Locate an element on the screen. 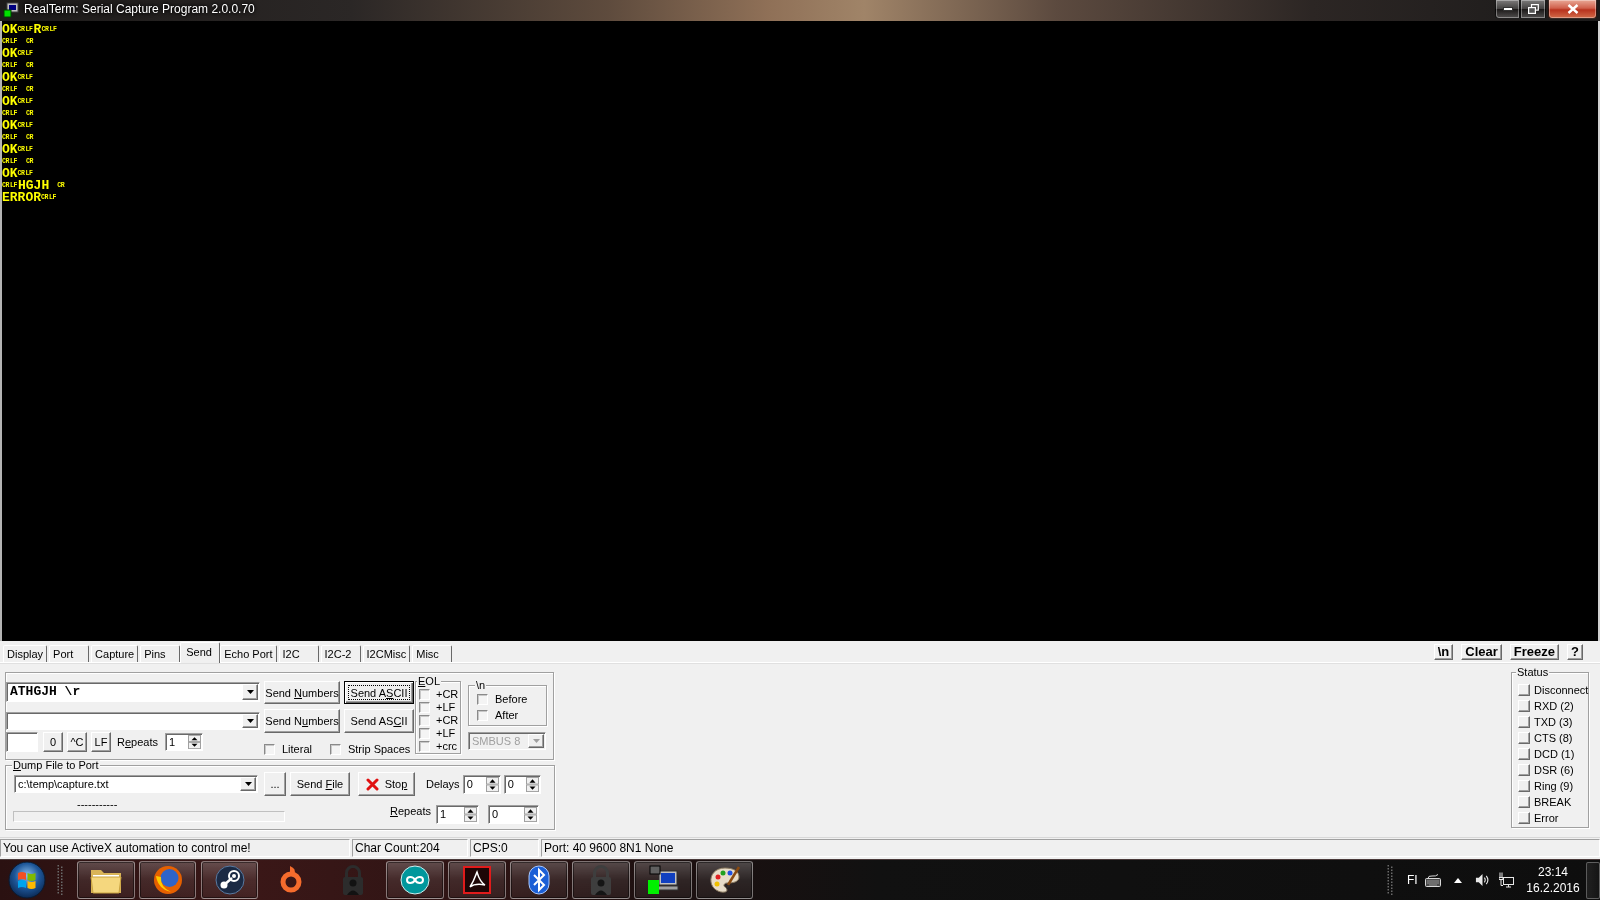 This screenshot has width=1600, height=900. minimize-button is located at coordinates (1507, 9).